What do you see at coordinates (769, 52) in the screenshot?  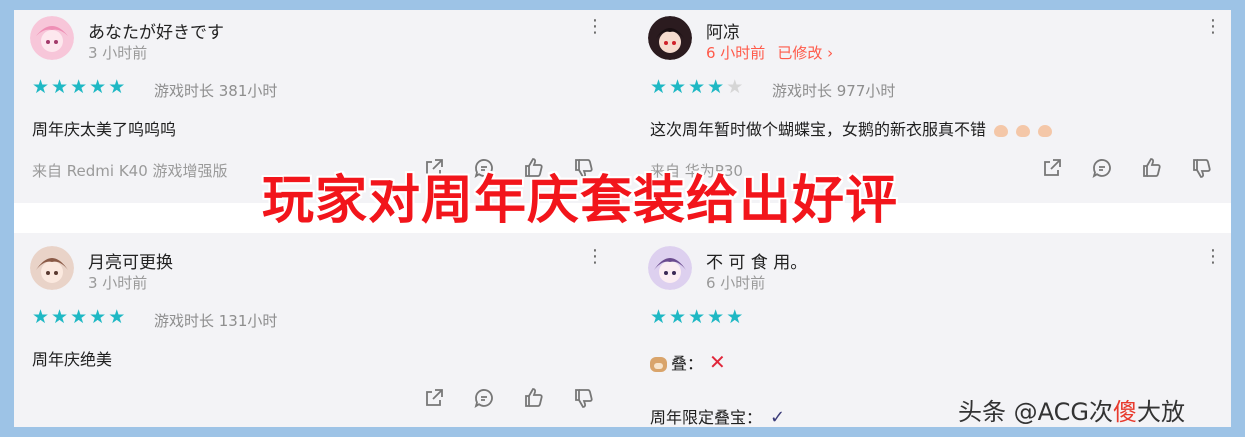 I see `review-time: 6 小时前 已修改 ›` at bounding box center [769, 52].